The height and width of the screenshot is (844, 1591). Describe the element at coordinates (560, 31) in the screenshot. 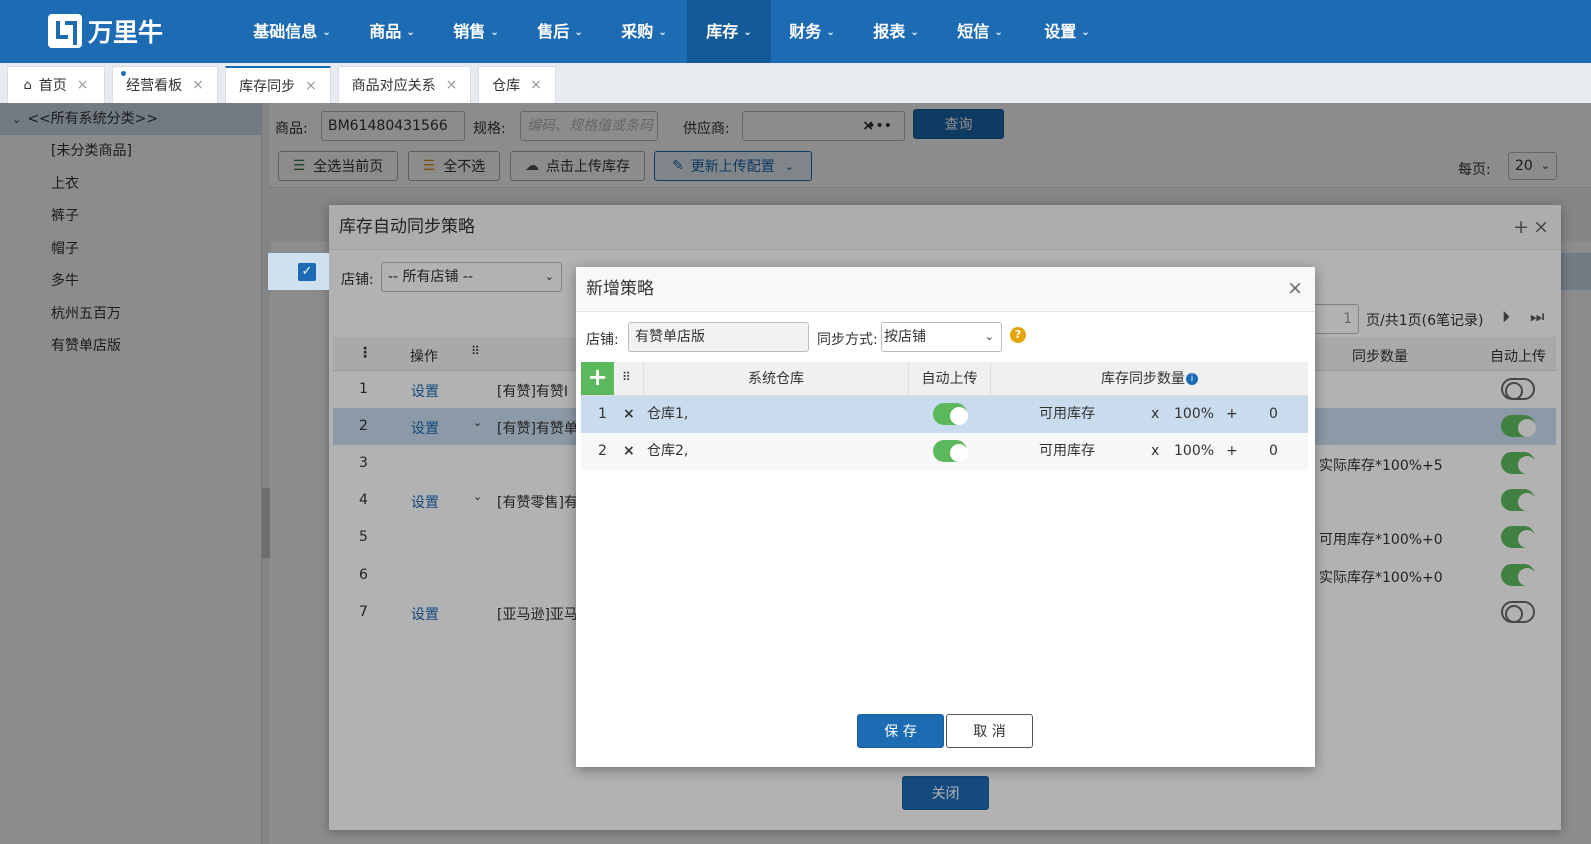

I see `nav-aftersales: 售后 ⌄` at that location.